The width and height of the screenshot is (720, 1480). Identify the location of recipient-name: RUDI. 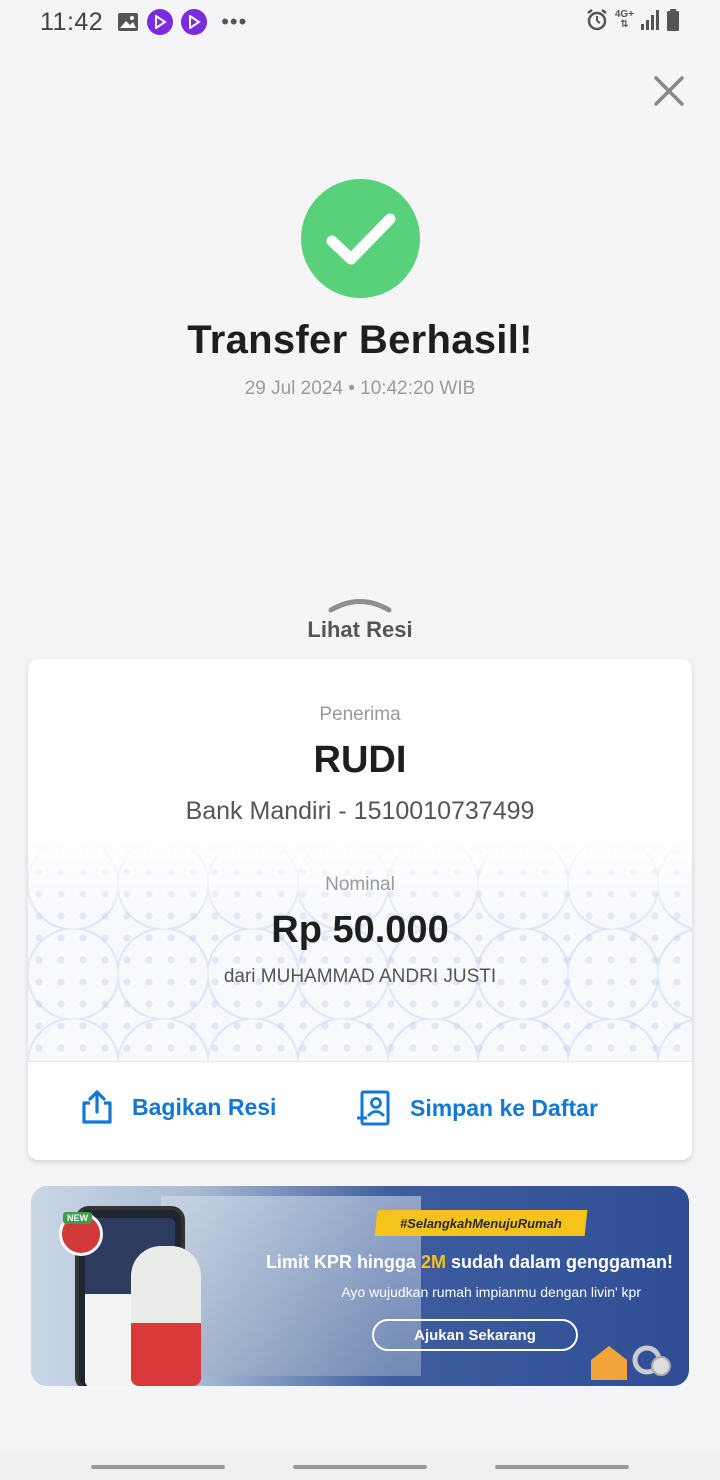
(360, 760).